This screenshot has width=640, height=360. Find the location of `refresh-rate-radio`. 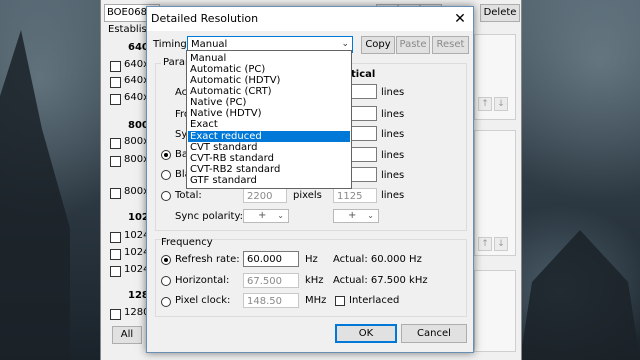

refresh-rate-radio is located at coordinates (166, 260).